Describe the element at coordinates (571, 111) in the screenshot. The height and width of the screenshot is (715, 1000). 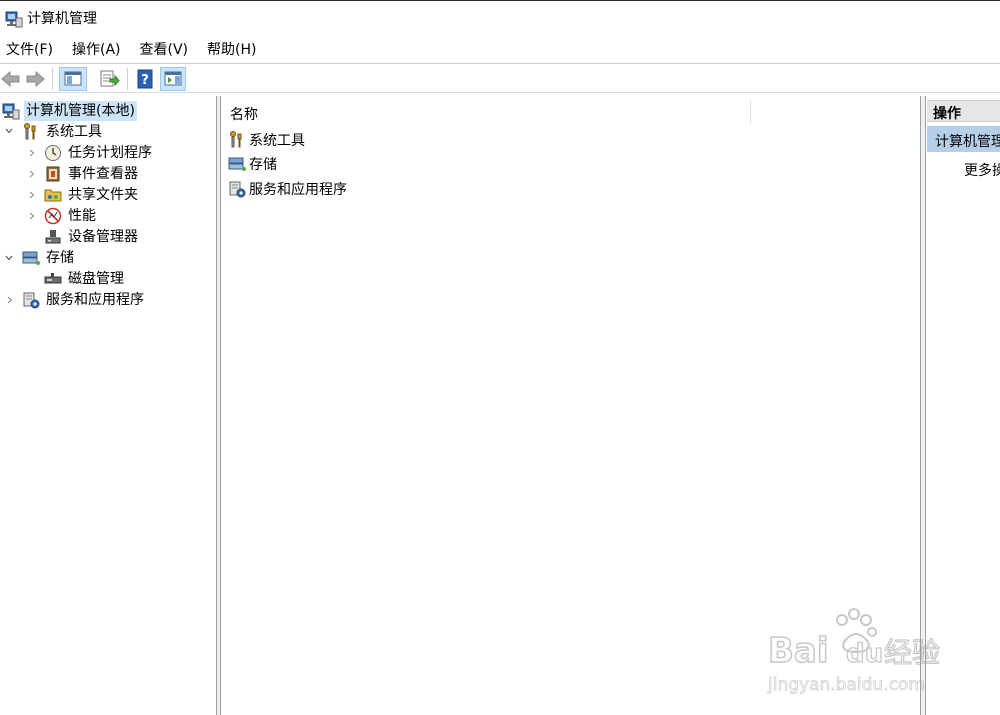
I see `column-header-name: 名称` at that location.